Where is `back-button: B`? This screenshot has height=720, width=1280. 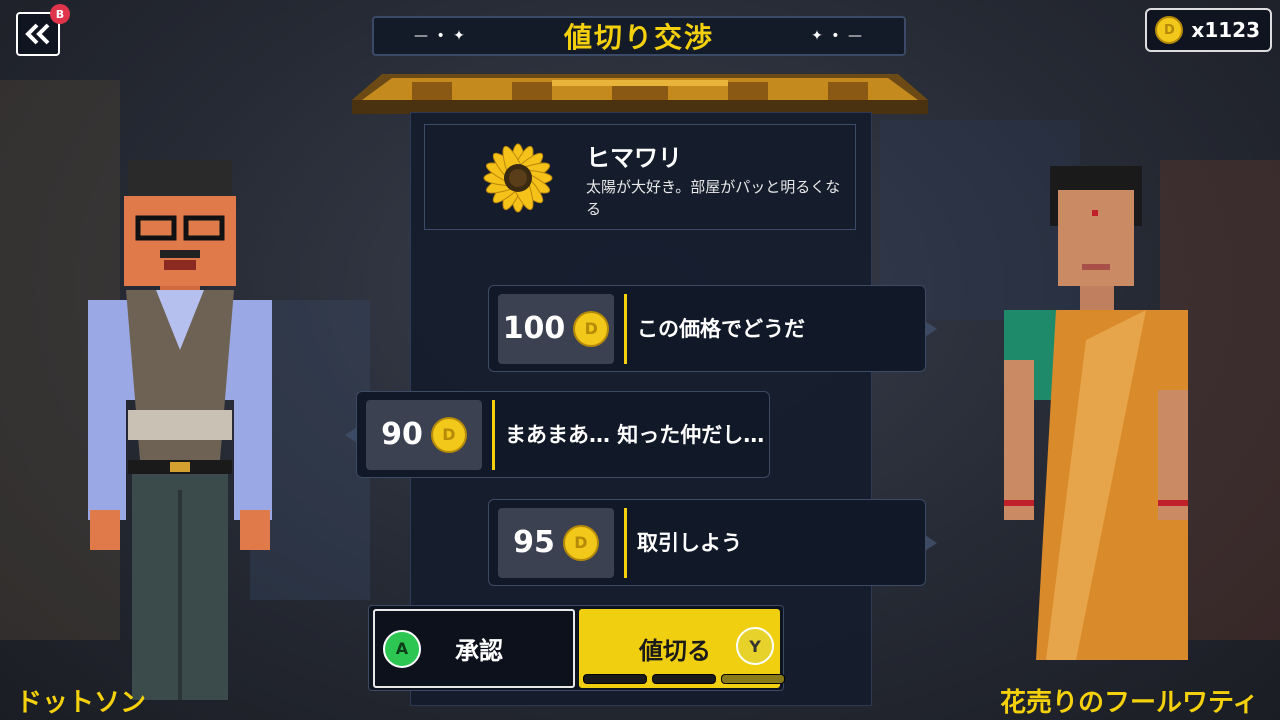 back-button: B is located at coordinates (43, 30).